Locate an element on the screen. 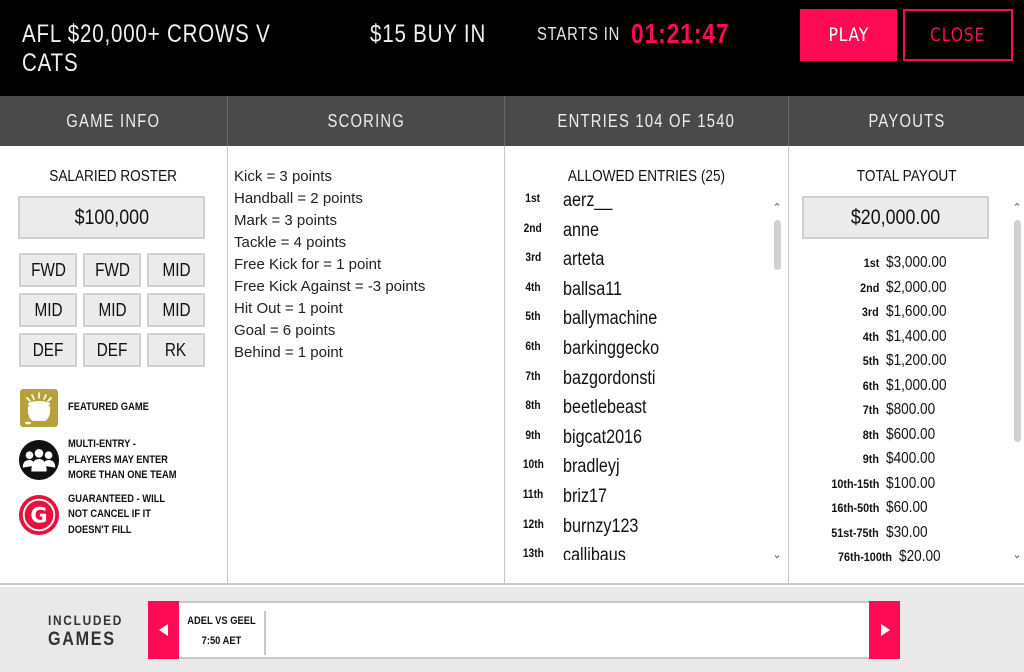 The image size is (1024, 672). list-item: 8th $600.00 is located at coordinates (906, 435).